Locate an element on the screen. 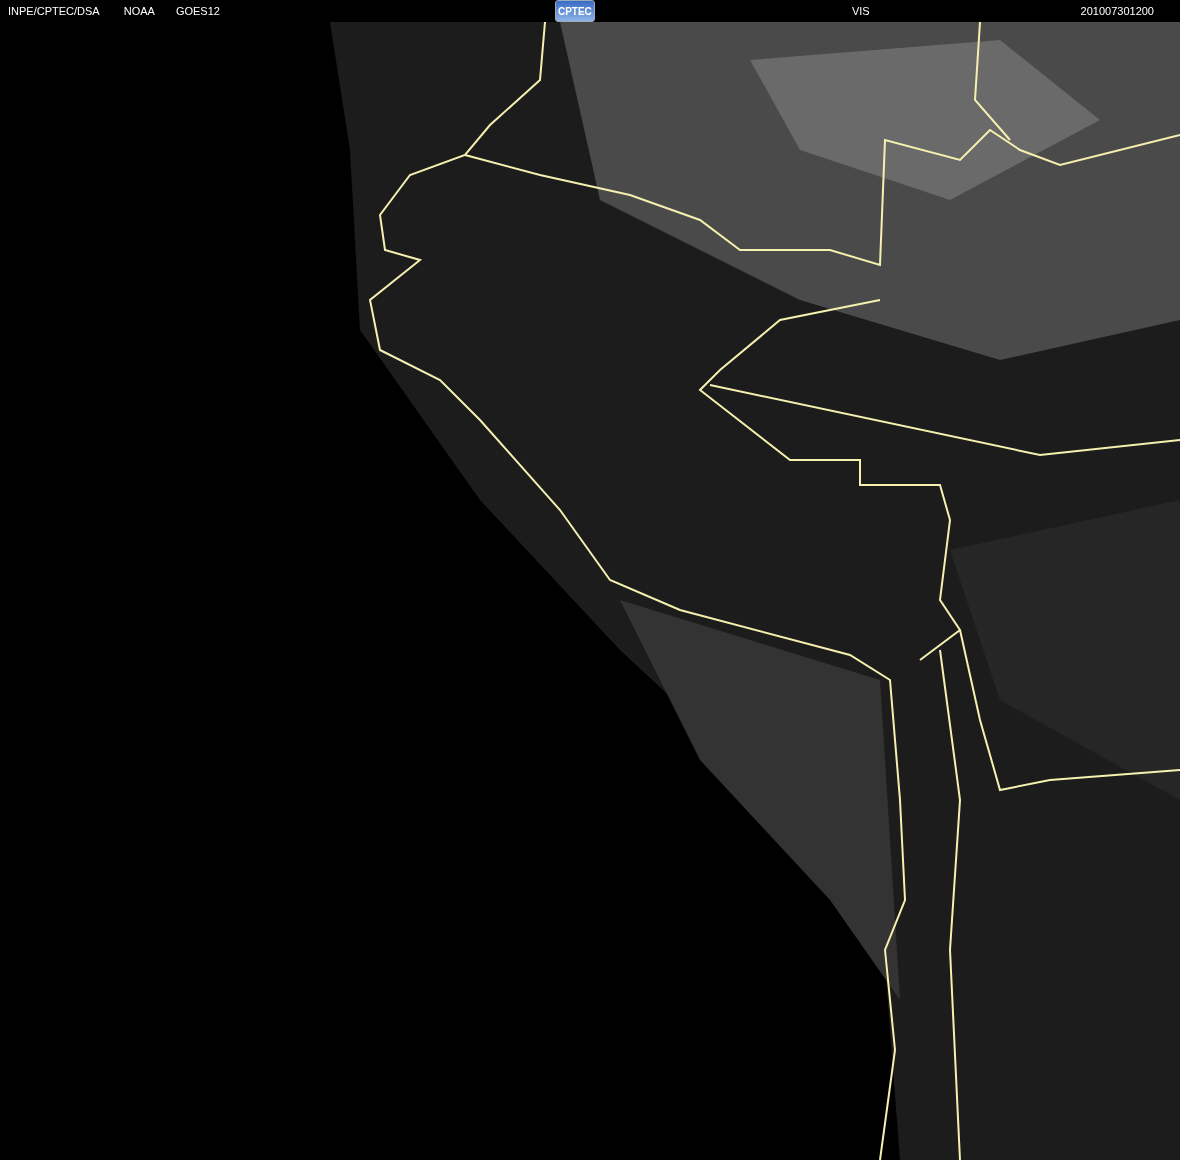 Image resolution: width=1180 pixels, height=1160 pixels. satellite-label: GOES12 is located at coordinates (197, 11).